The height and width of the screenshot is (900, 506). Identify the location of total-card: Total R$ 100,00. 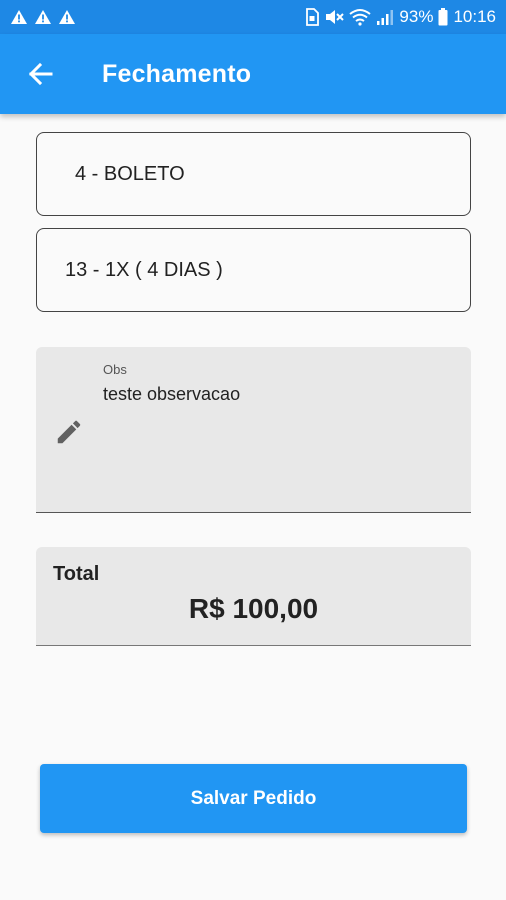
(253, 596).